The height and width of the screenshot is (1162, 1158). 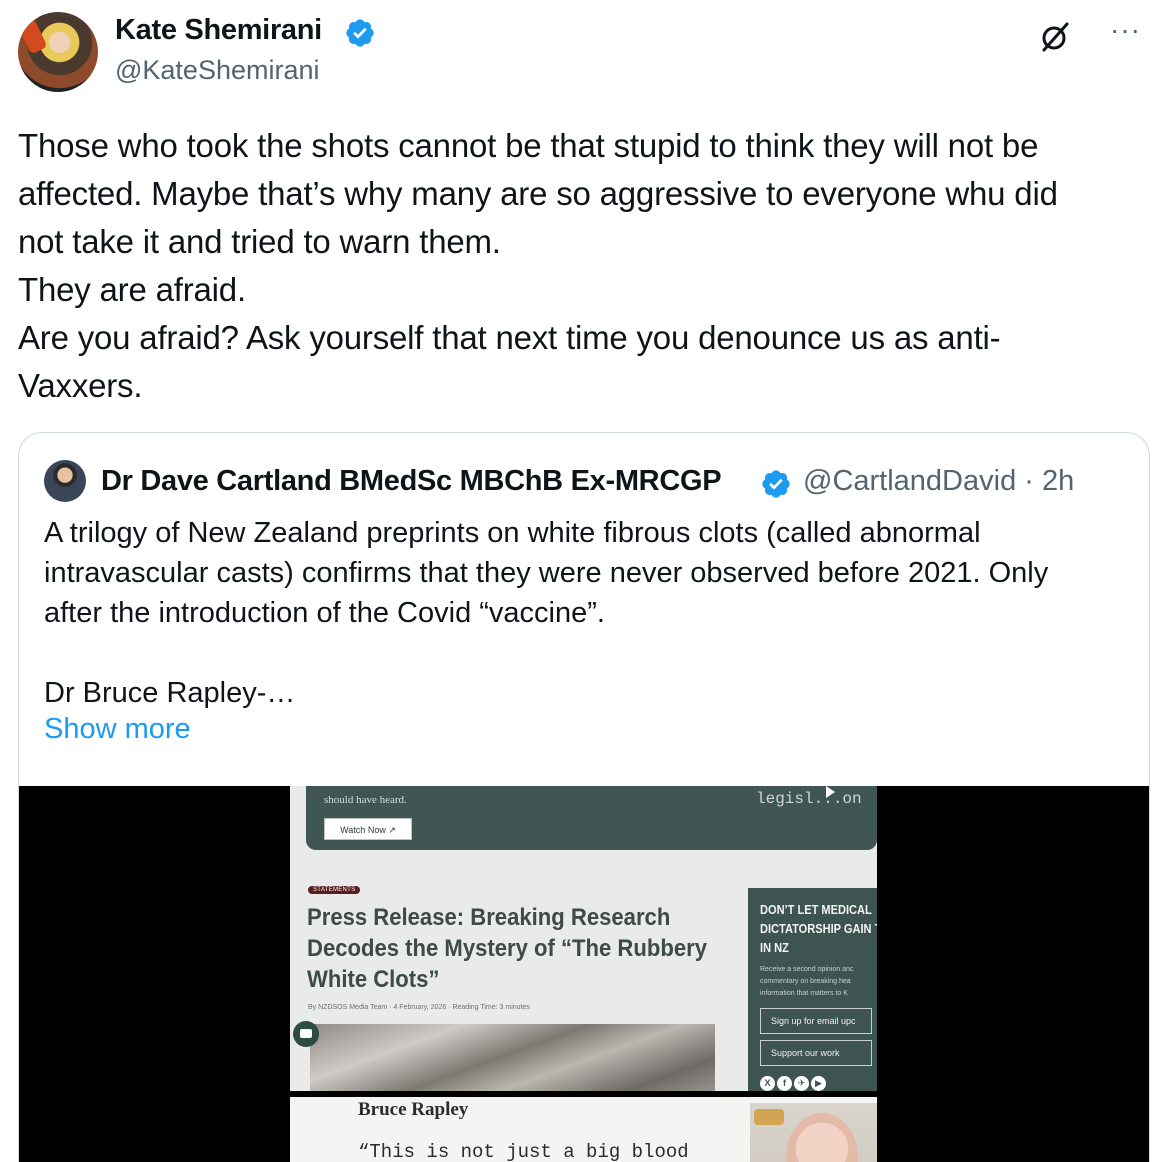 What do you see at coordinates (259, 241) in the screenshot?
I see `tweet-line: not take it and tried to warn them.` at bounding box center [259, 241].